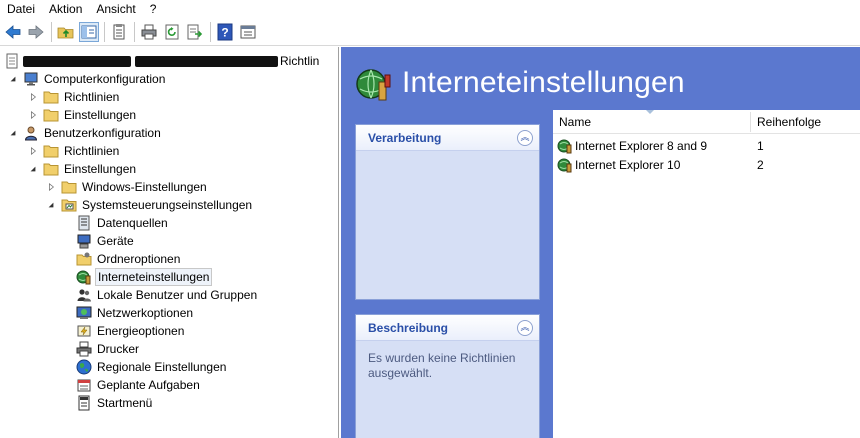  What do you see at coordinates (706, 145) in the screenshot?
I see `list-item: Internet Explorer 8 and 9 1` at bounding box center [706, 145].